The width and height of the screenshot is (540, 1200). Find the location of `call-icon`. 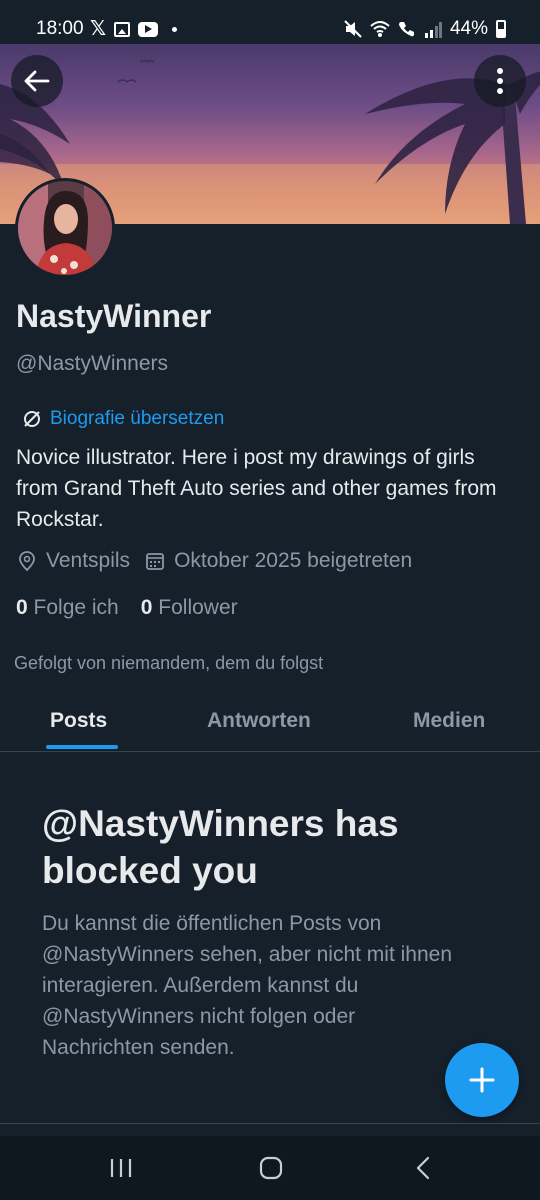

call-icon is located at coordinates (406, 29).